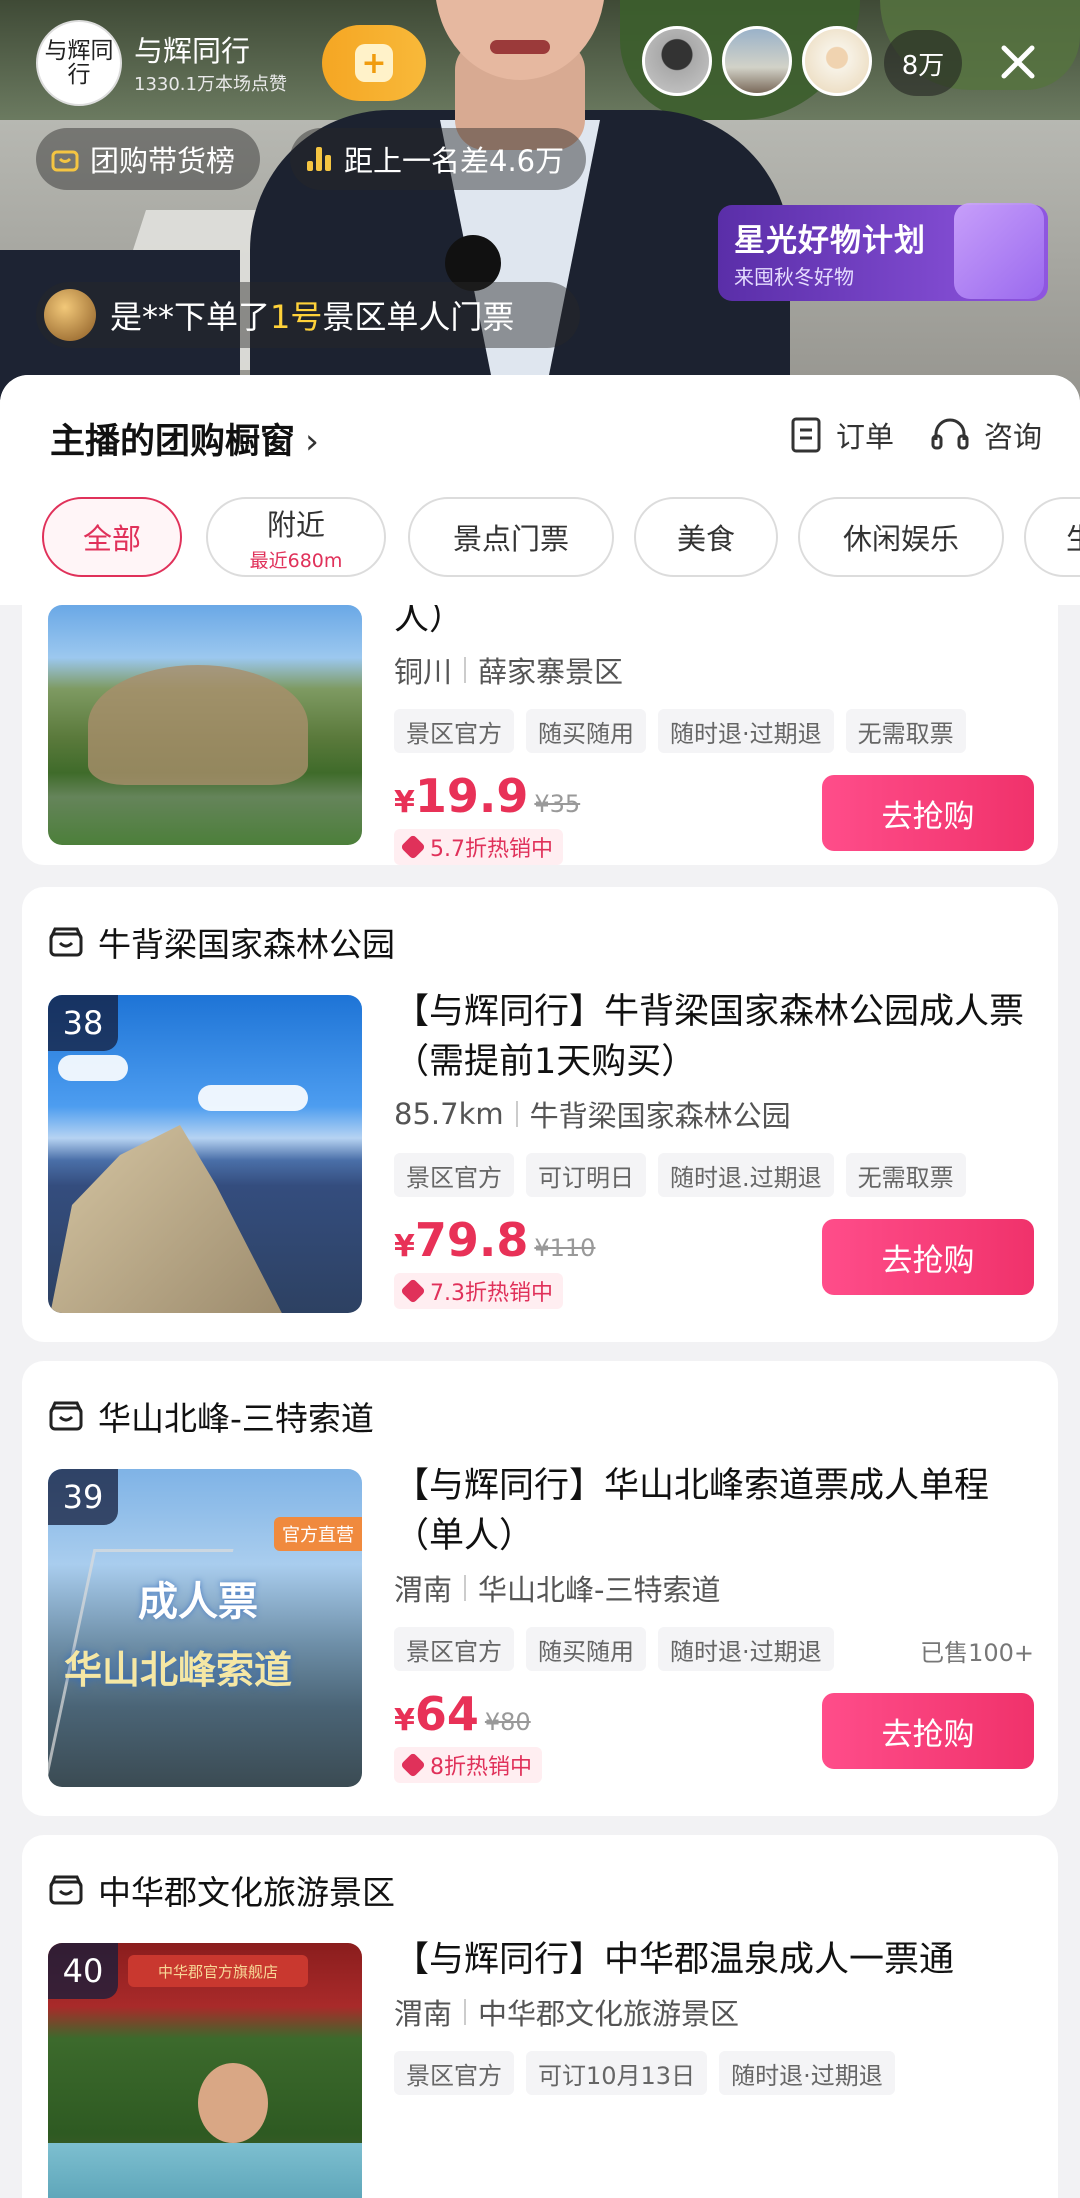  I want to click on location-venue: 华山北峰-三特索道, so click(599, 1590).